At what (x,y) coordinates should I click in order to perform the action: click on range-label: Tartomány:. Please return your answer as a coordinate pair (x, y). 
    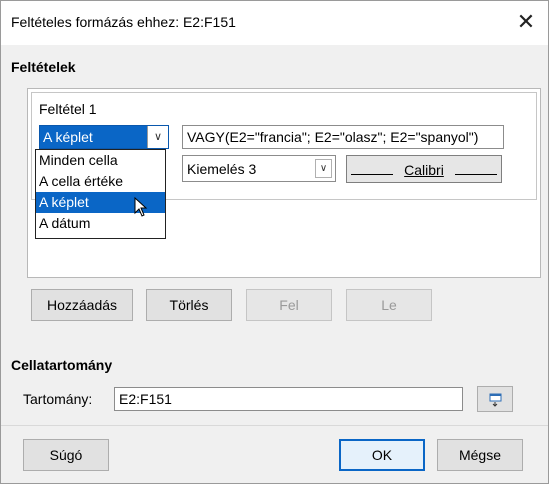
    Looking at the image, I should click on (58, 399).